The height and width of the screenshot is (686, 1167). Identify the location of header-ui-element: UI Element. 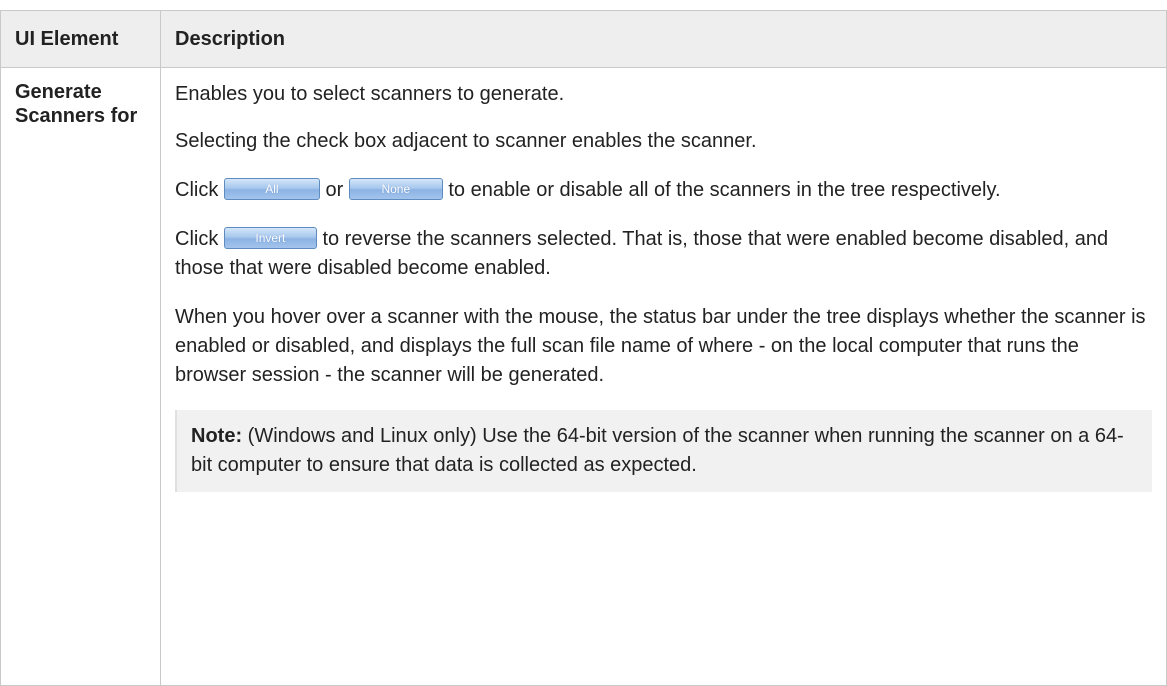
(80, 39).